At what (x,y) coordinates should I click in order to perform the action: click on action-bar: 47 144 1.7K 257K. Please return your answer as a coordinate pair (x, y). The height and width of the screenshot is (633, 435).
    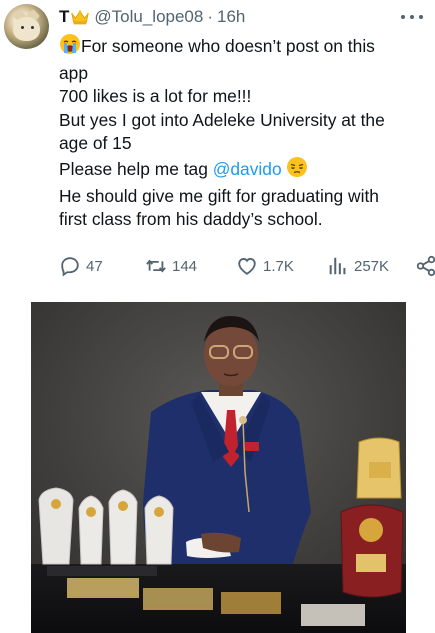
    Looking at the image, I should click on (247, 266).